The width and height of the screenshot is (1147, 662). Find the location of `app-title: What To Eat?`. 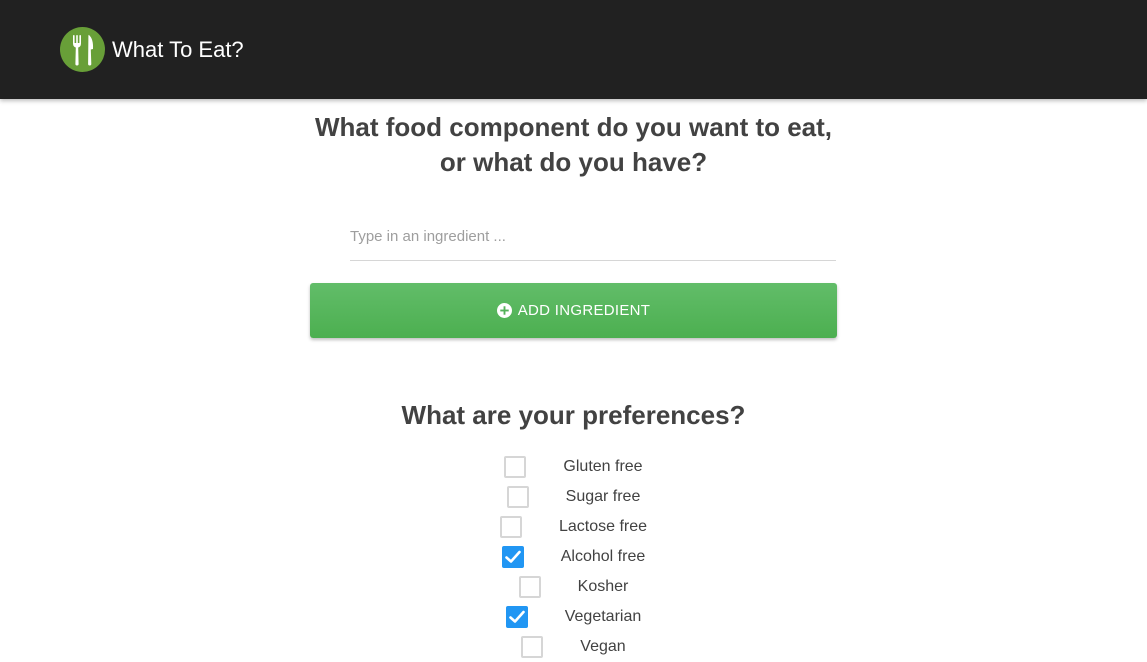

app-title: What To Eat? is located at coordinates (178, 49).